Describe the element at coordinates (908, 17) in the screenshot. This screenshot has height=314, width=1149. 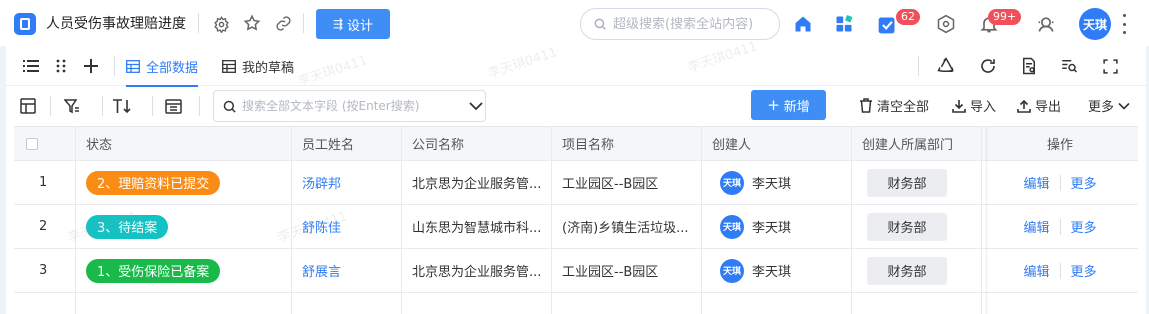
I see `todo-count-badge: 62` at that location.